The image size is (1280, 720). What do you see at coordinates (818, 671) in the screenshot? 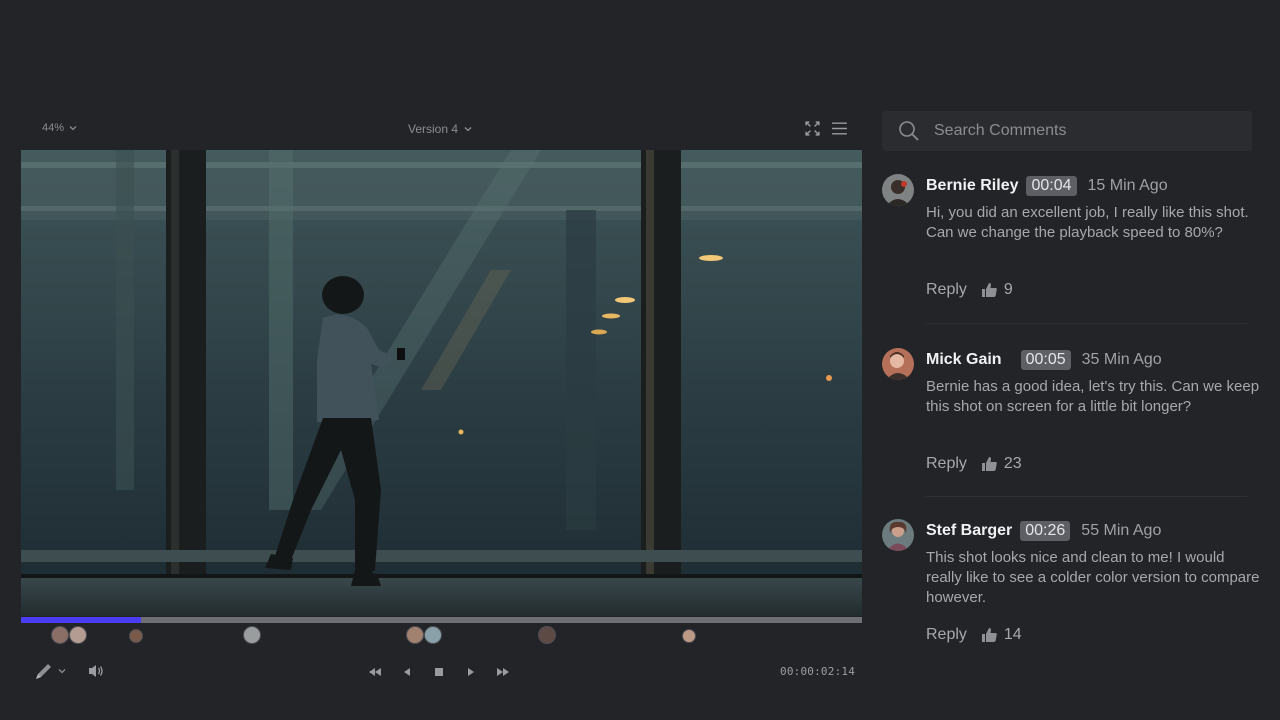
I see `timecode: 00:00:02:14` at bounding box center [818, 671].